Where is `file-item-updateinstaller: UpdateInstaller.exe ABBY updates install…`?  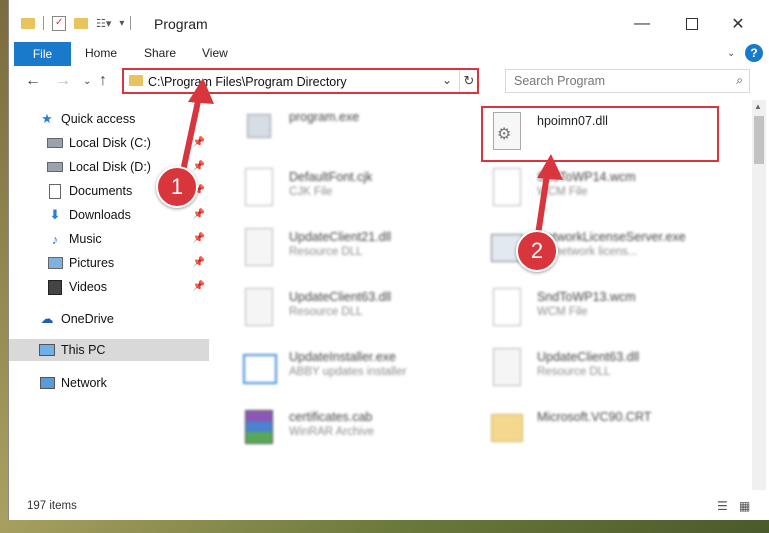
file-item-updateinstaller: UpdateInstaller.exe ABBY updates install… is located at coordinates (354, 370).